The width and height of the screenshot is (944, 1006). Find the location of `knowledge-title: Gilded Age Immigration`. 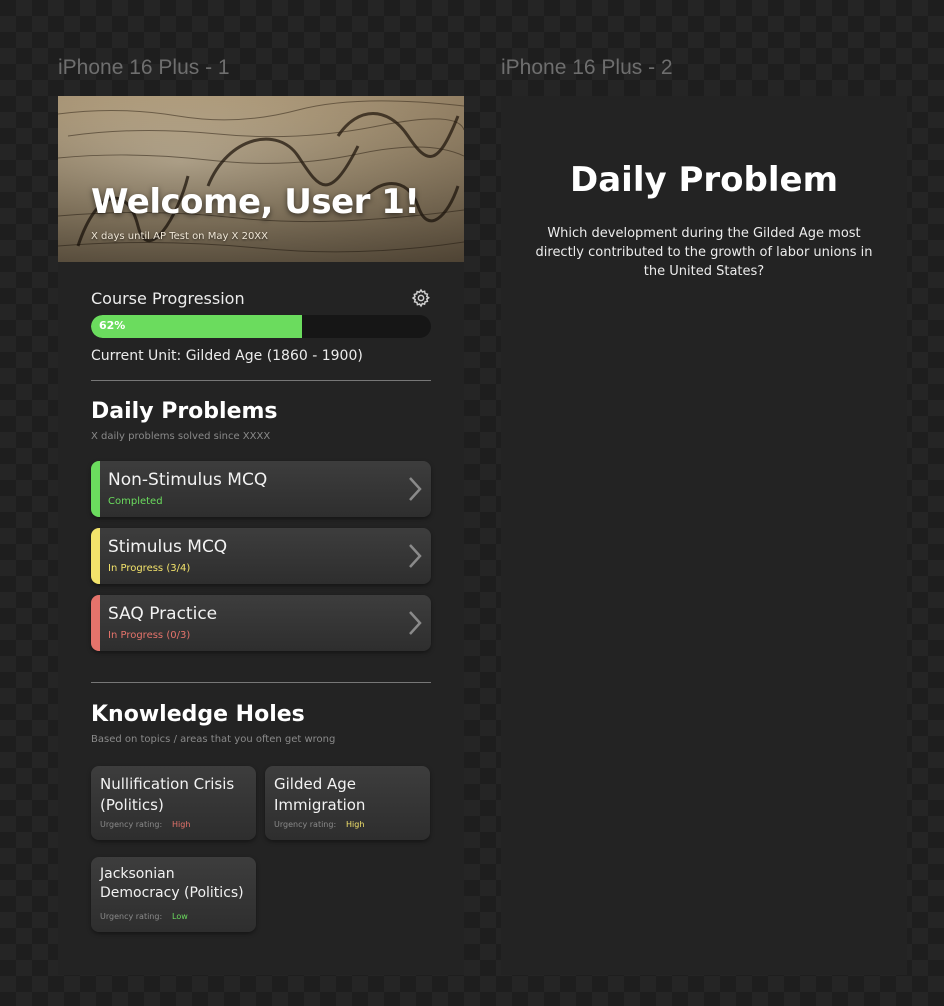

knowledge-title: Gilded Age Immigration is located at coordinates (320, 794).